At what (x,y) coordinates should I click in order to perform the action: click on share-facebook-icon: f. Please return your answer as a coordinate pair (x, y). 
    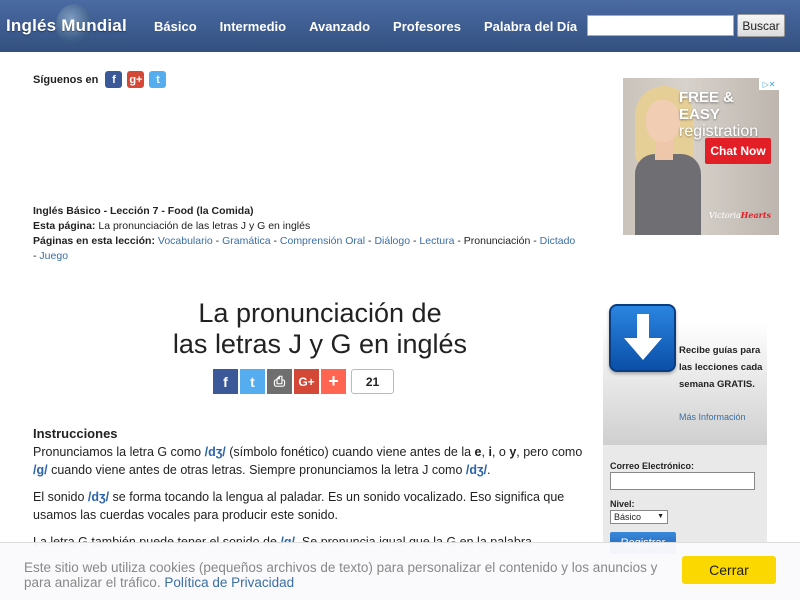
    Looking at the image, I should click on (225, 381).